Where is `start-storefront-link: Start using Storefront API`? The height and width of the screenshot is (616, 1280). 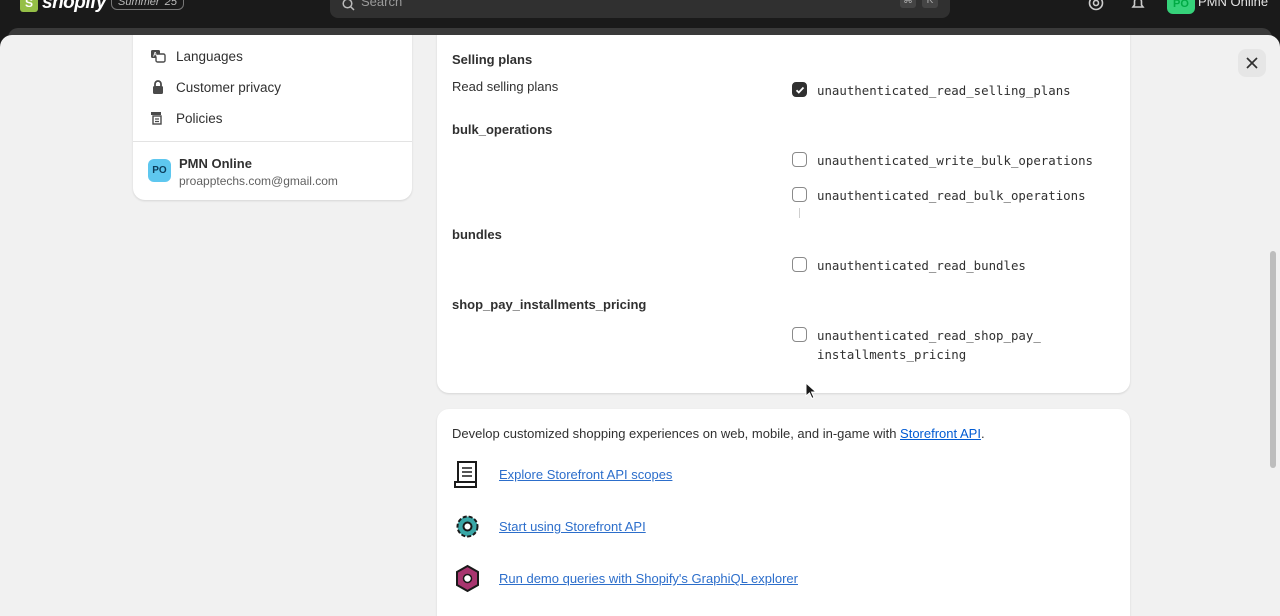 start-storefront-link: Start using Storefront API is located at coordinates (572, 526).